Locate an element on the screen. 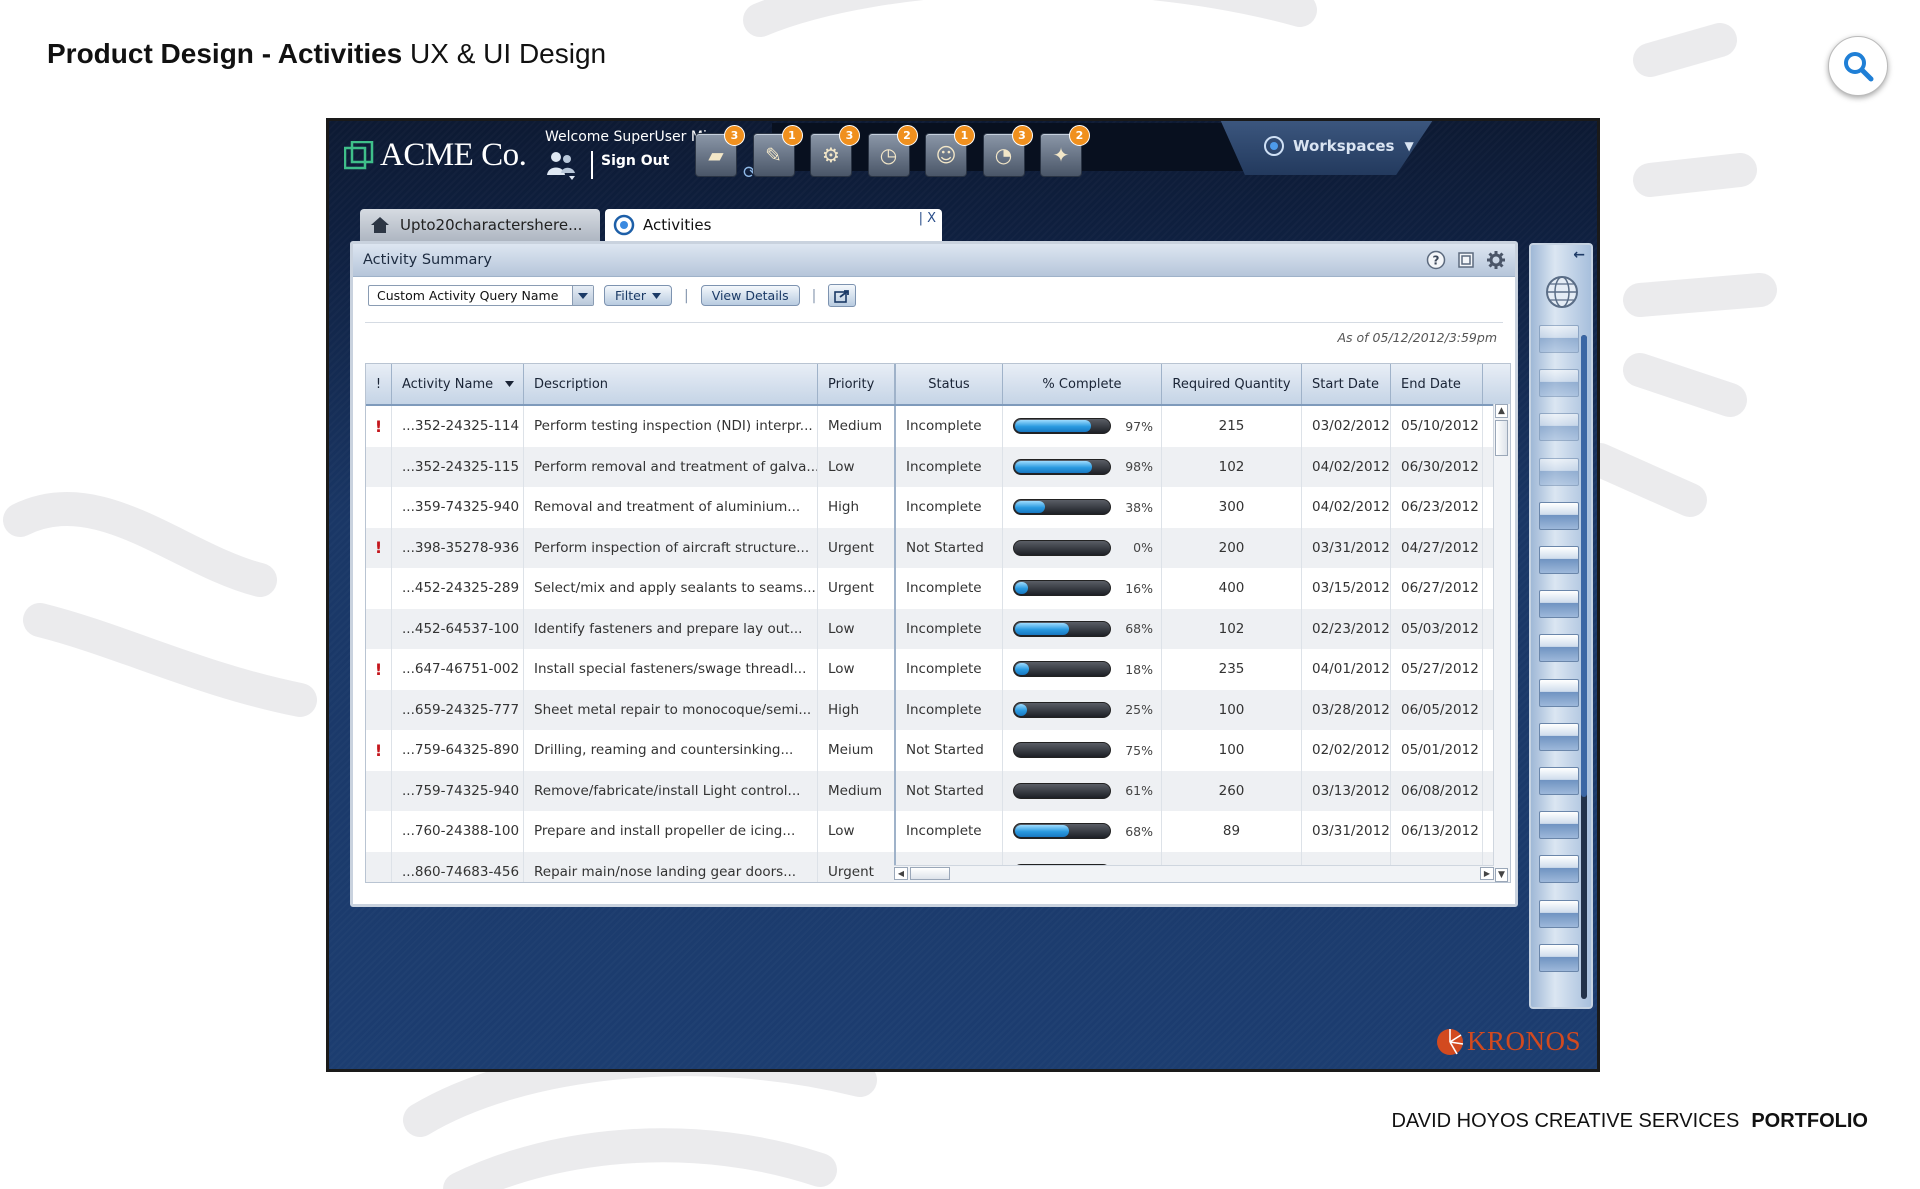 This screenshot has height=1189, width=1920. column-header-start-date: Start Date is located at coordinates (1346, 384).